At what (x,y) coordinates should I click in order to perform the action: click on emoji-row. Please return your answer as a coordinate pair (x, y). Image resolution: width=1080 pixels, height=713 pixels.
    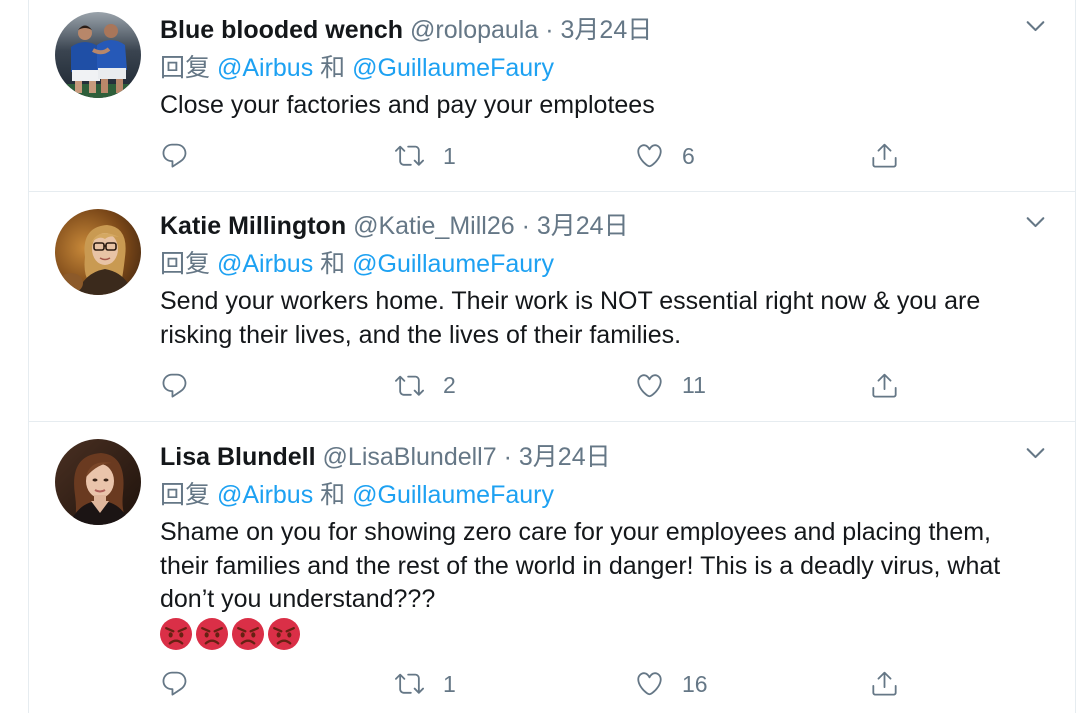
    Looking at the image, I should click on (607, 634).